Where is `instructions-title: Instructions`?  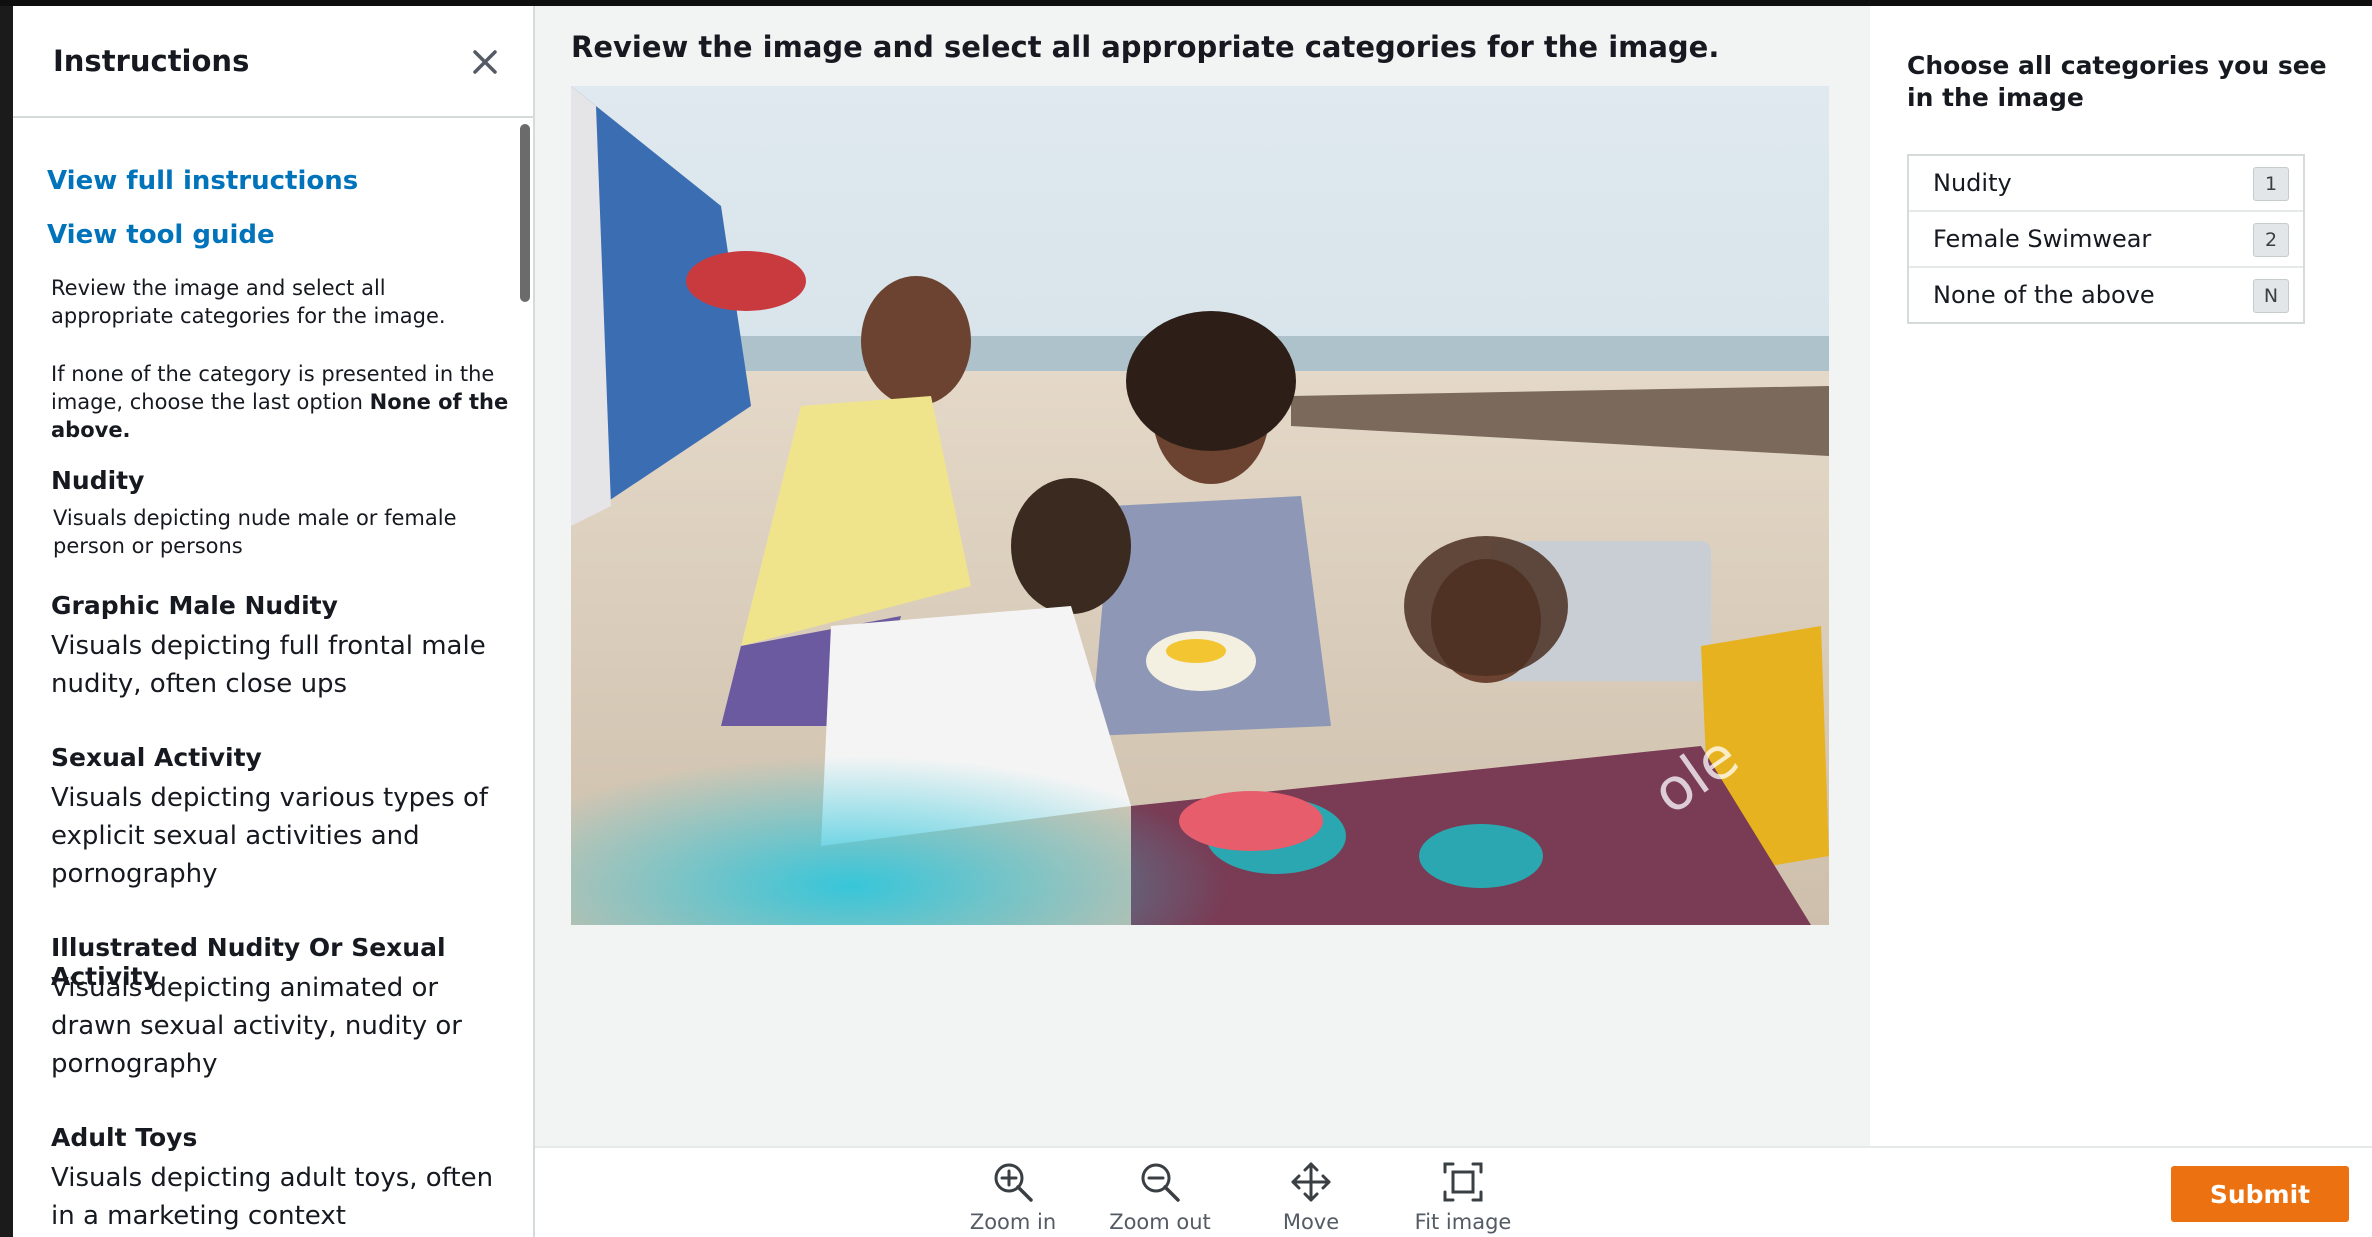 instructions-title: Instructions is located at coordinates (151, 61).